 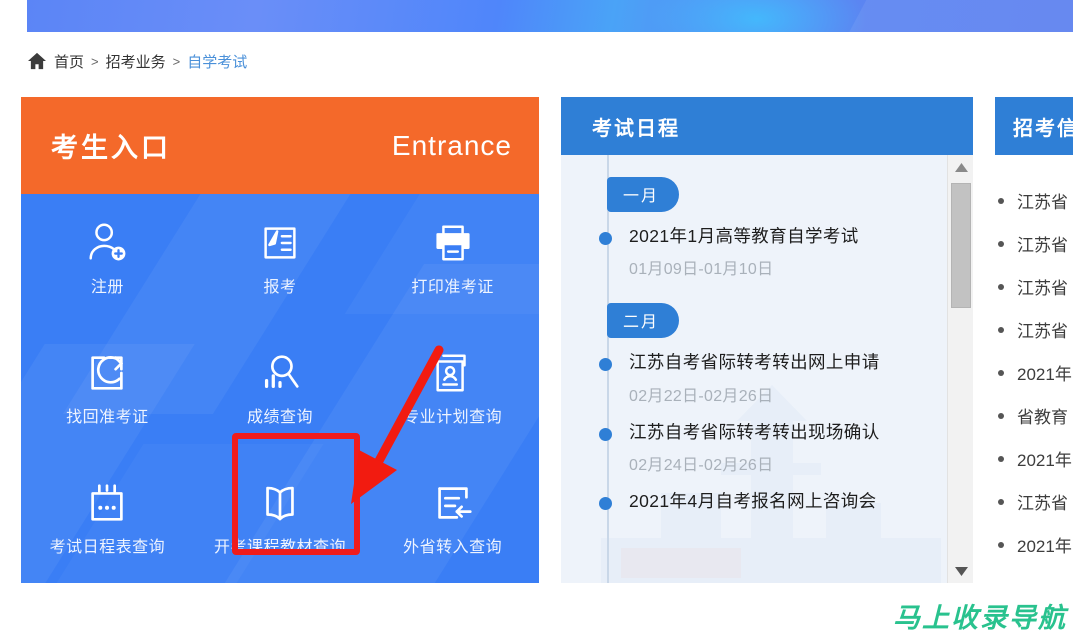 What do you see at coordinates (107, 288) in the screenshot?
I see `entrance-item-label: 注册` at bounding box center [107, 288].